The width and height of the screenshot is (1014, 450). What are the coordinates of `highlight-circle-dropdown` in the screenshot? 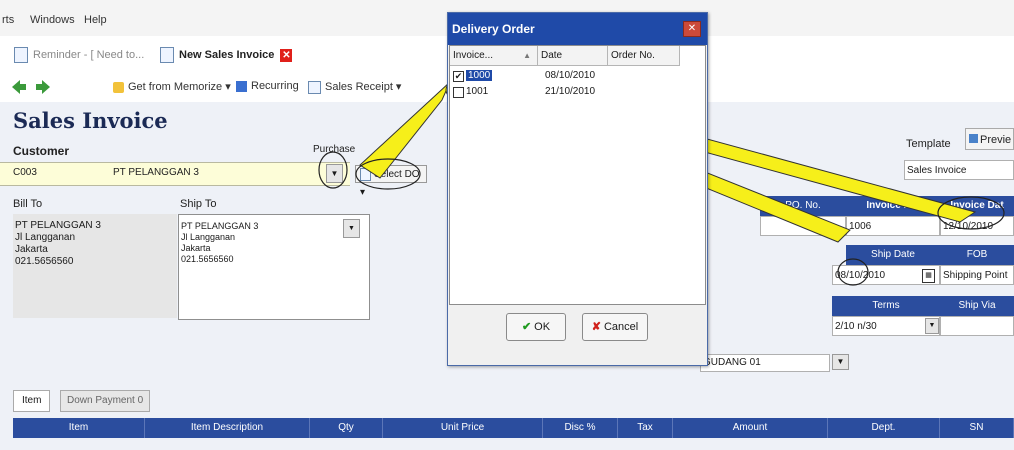 It's located at (333, 170).